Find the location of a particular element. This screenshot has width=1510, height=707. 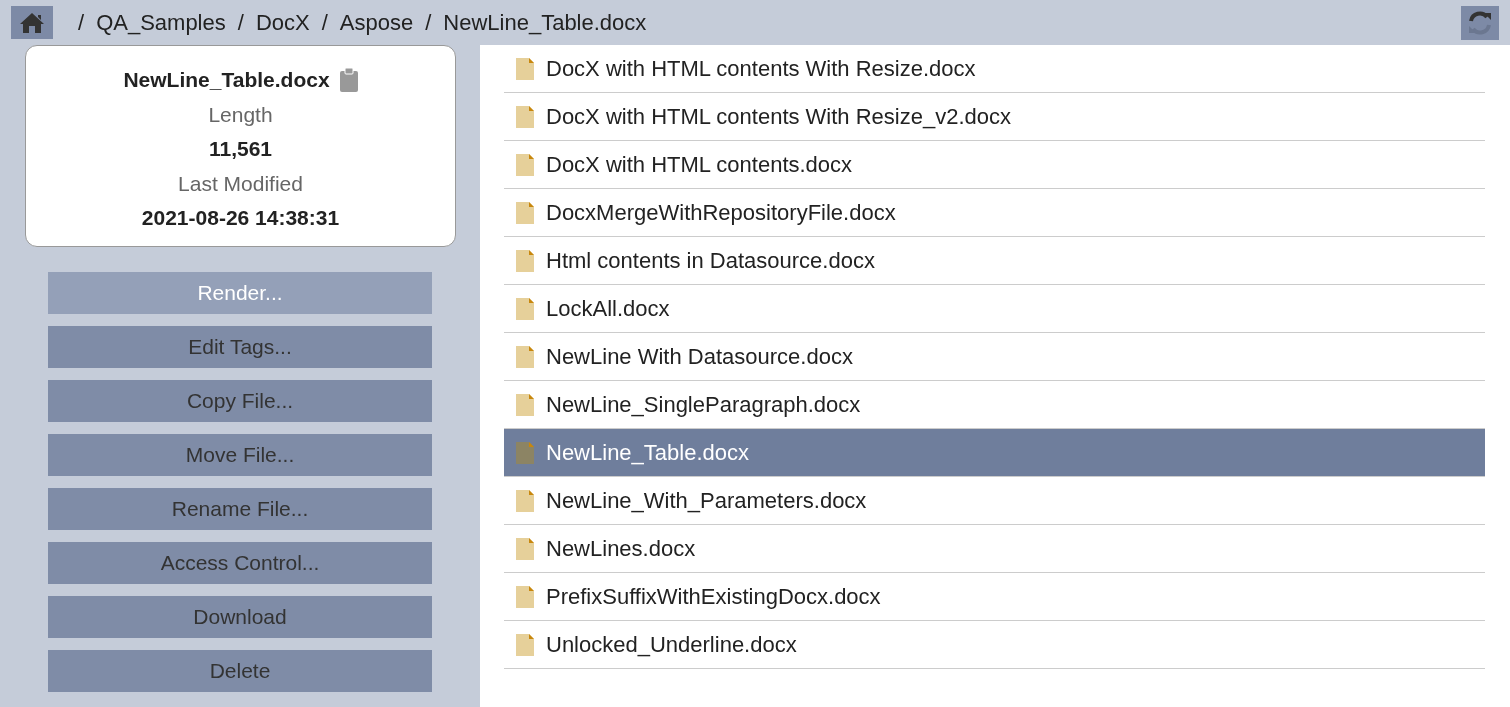

home-button is located at coordinates (32, 22).